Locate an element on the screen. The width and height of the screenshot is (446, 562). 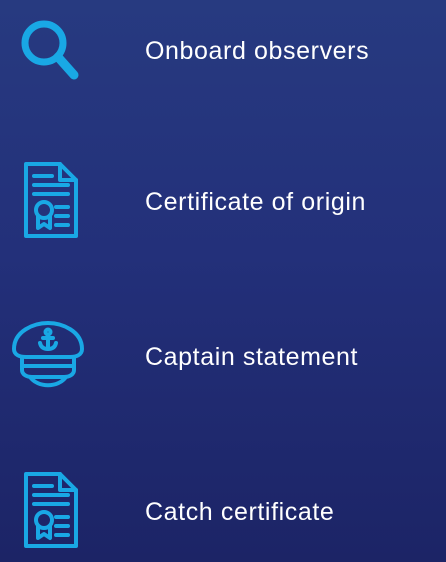
search-icon is located at coordinates (50, 50).